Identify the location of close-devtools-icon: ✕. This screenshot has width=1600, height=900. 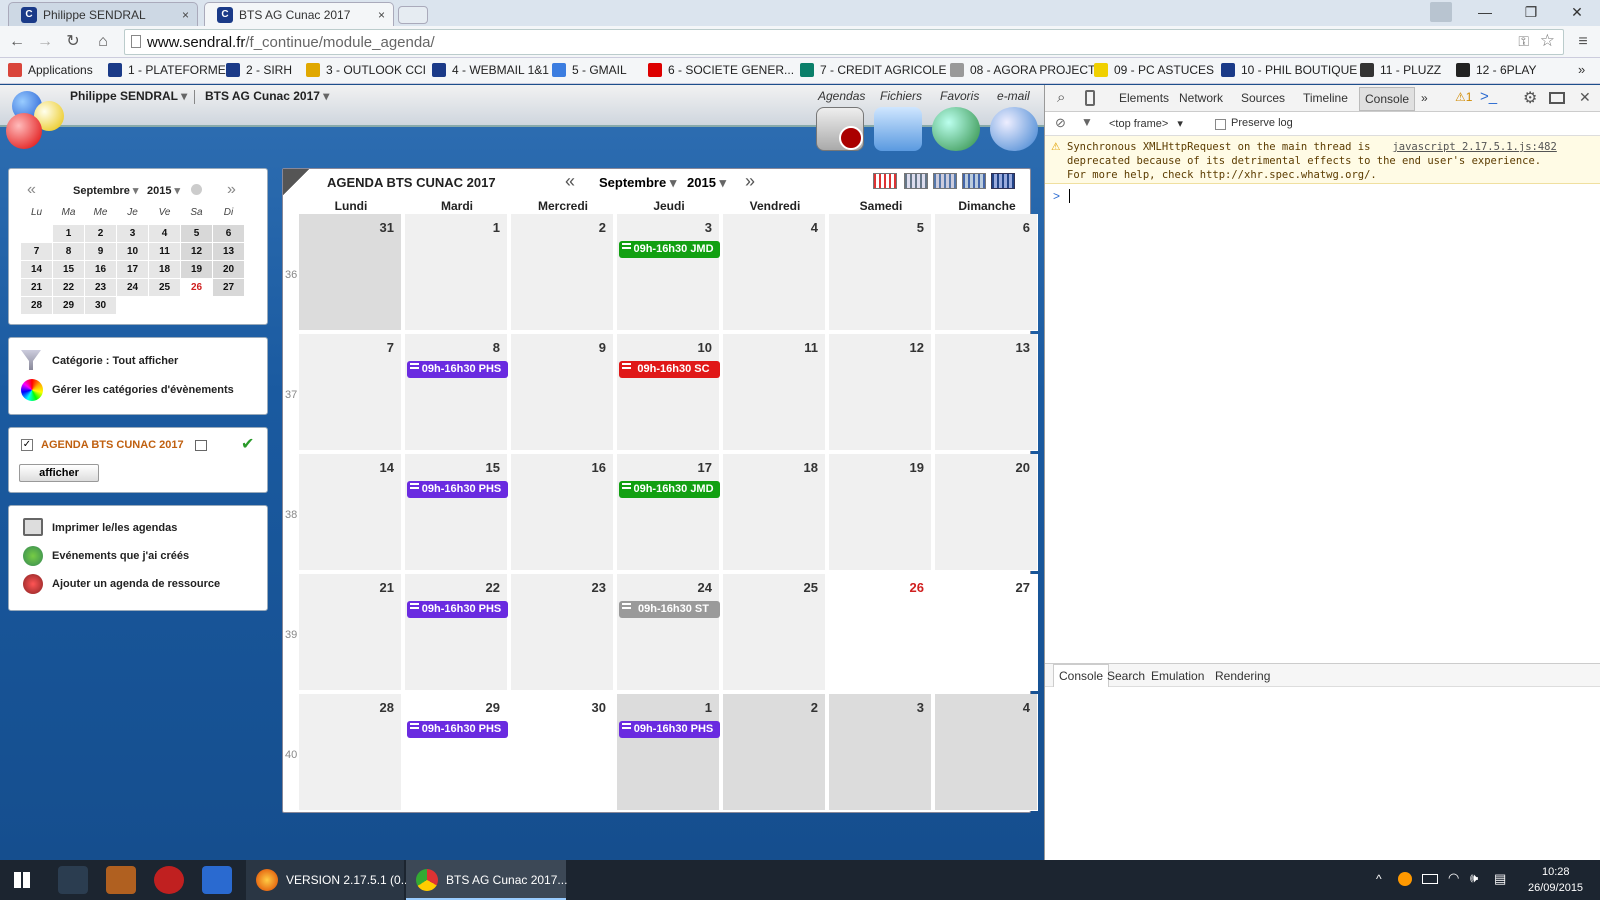
(1585, 97).